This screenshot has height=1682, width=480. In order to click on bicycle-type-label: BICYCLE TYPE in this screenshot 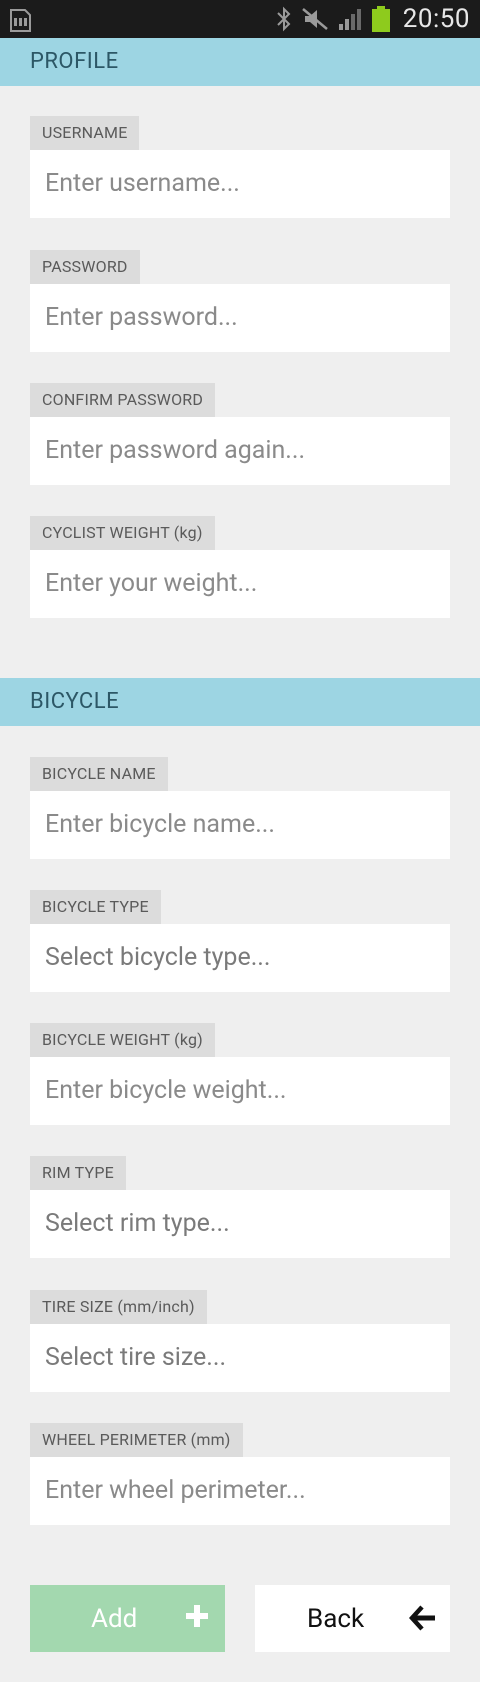, I will do `click(95, 907)`.